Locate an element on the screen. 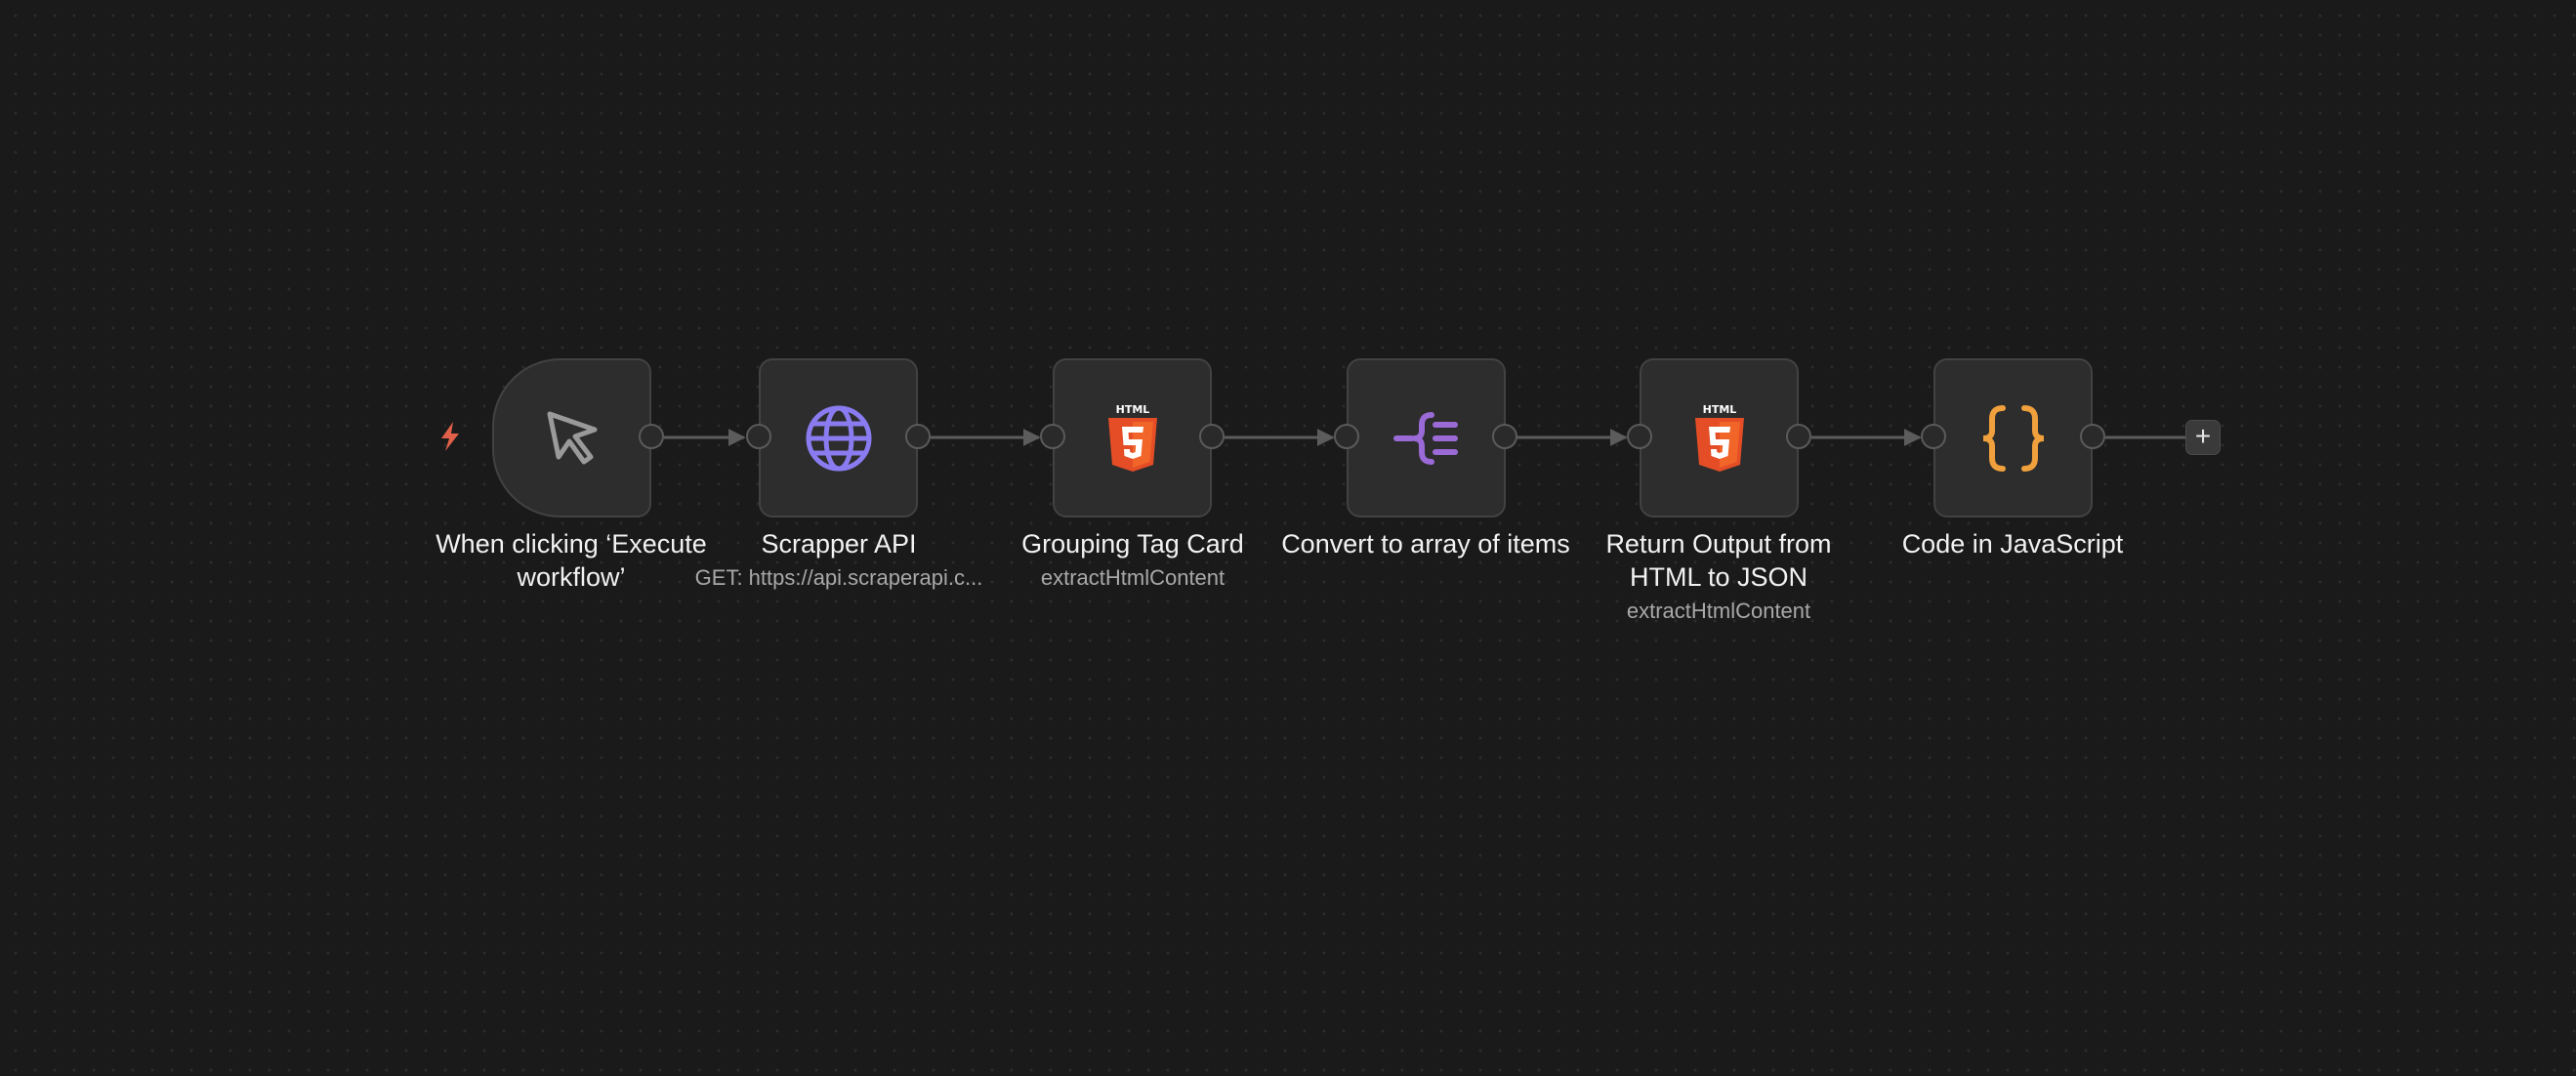  node-manual-trigger-label: When clicking ‘Execute workflow’ is located at coordinates (571, 560).